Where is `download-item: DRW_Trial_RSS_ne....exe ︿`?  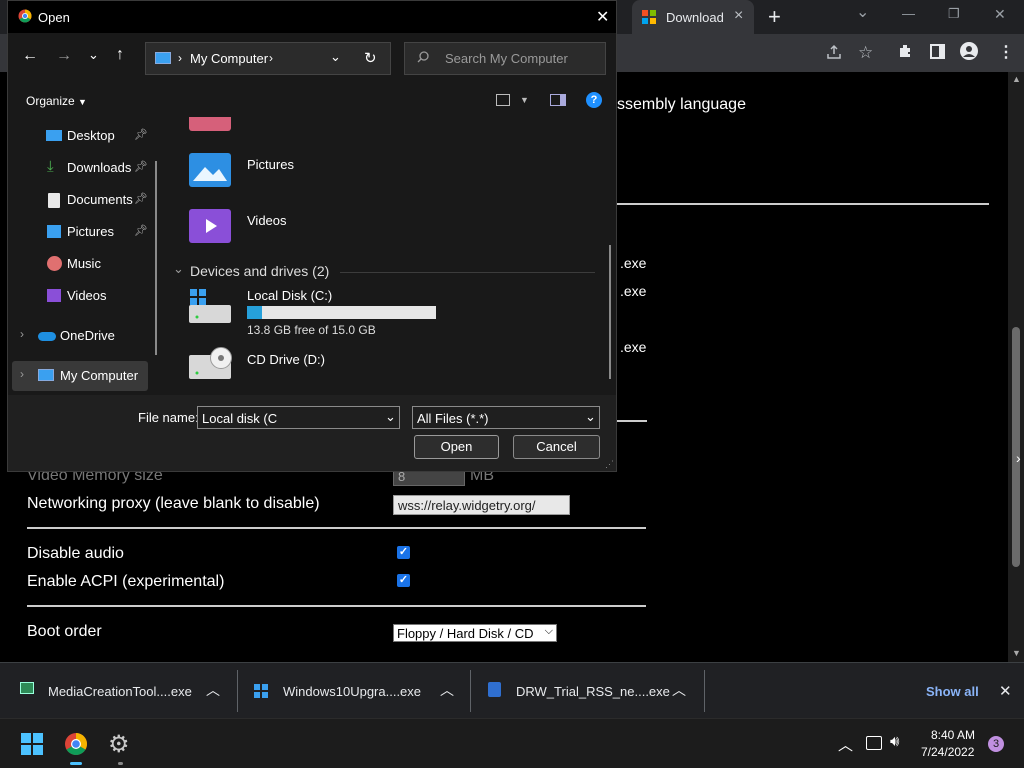 download-item: DRW_Trial_RSS_ne....exe ︿ is located at coordinates (587, 690).